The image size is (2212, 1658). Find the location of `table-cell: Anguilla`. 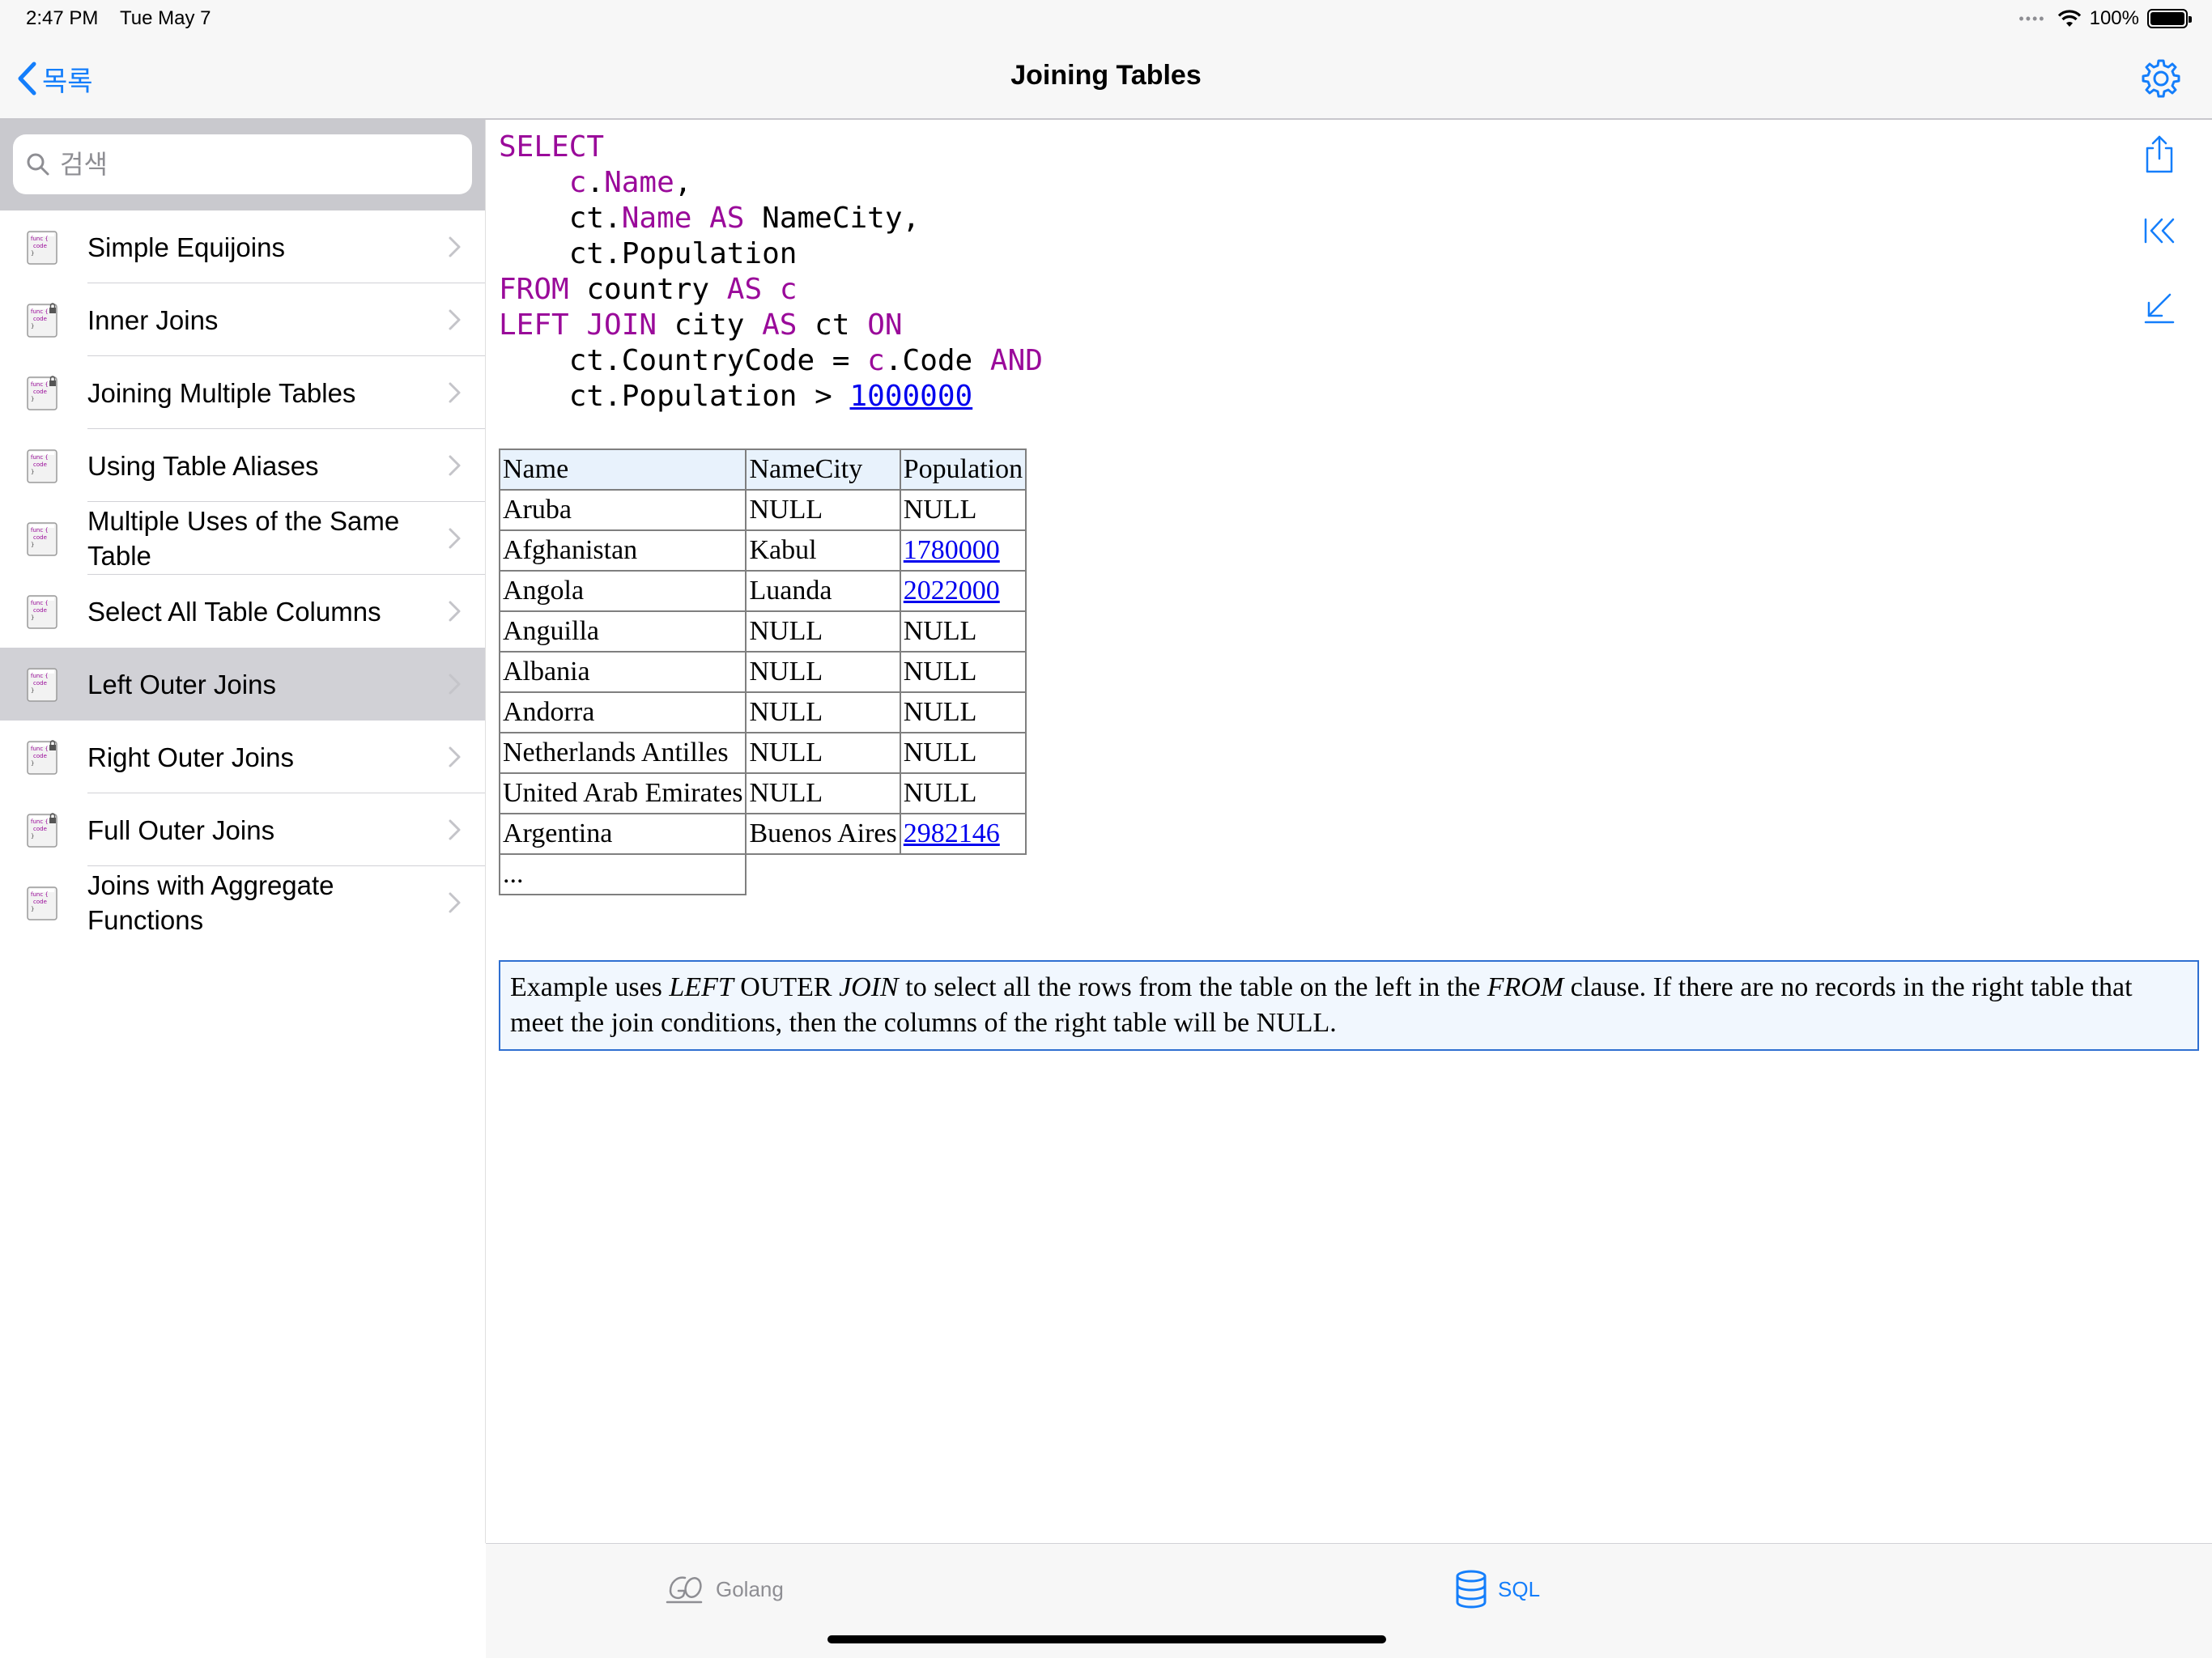

table-cell: Anguilla is located at coordinates (623, 631).